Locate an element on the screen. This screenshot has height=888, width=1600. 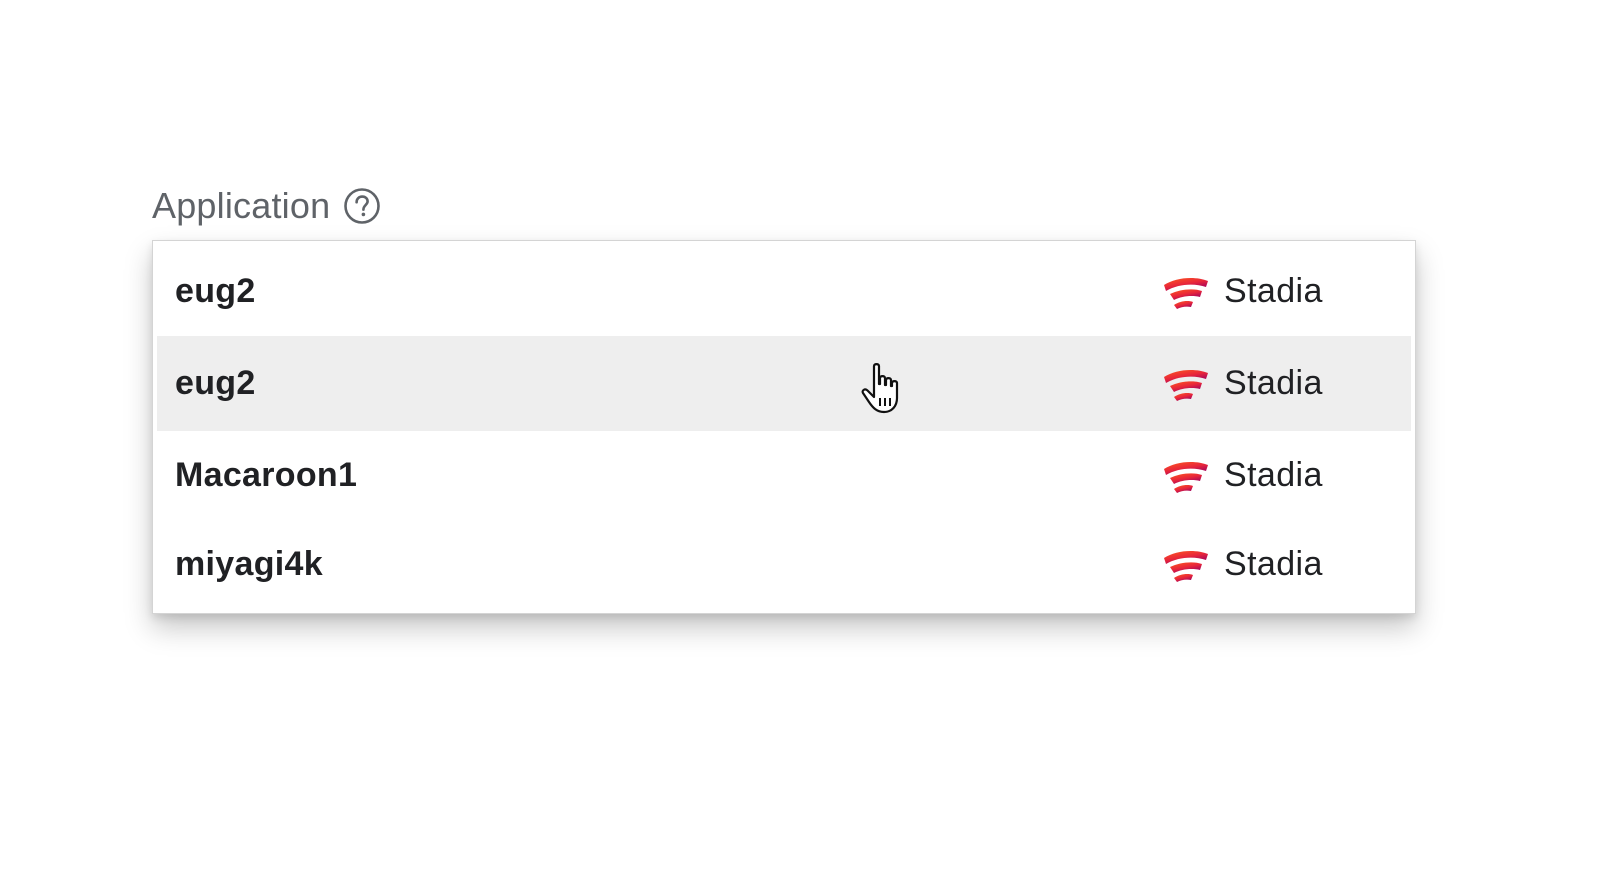
option-eug2: eug2 Stadia is located at coordinates (784, 291).